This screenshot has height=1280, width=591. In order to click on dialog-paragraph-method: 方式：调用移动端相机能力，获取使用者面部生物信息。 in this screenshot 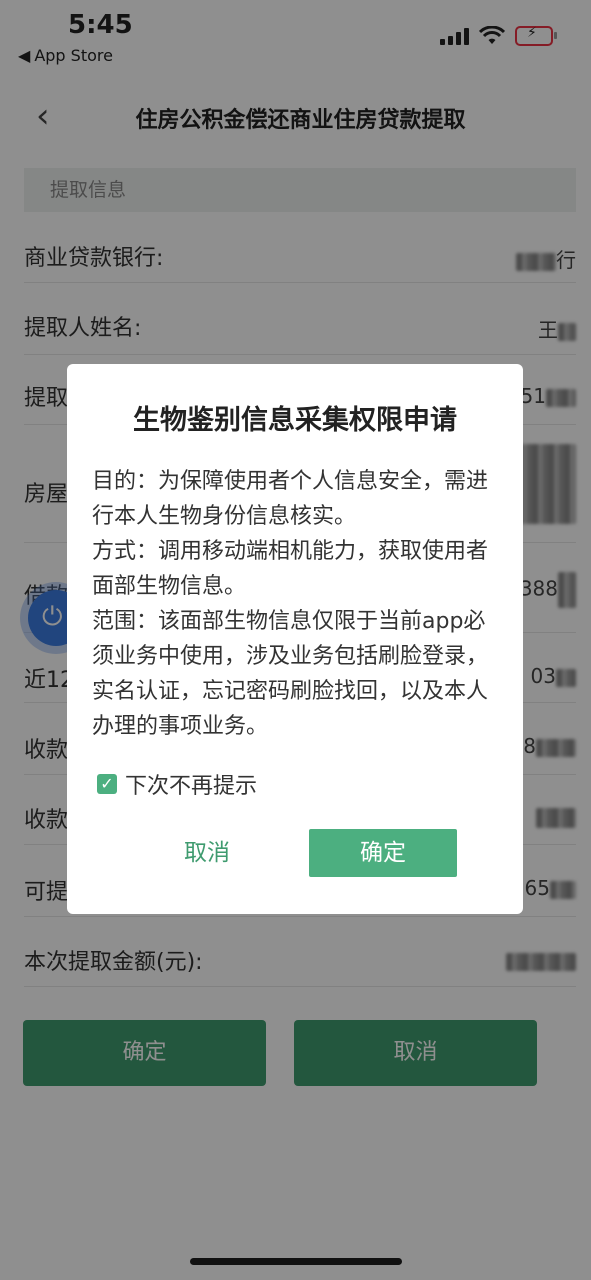, I will do `click(290, 569)`.